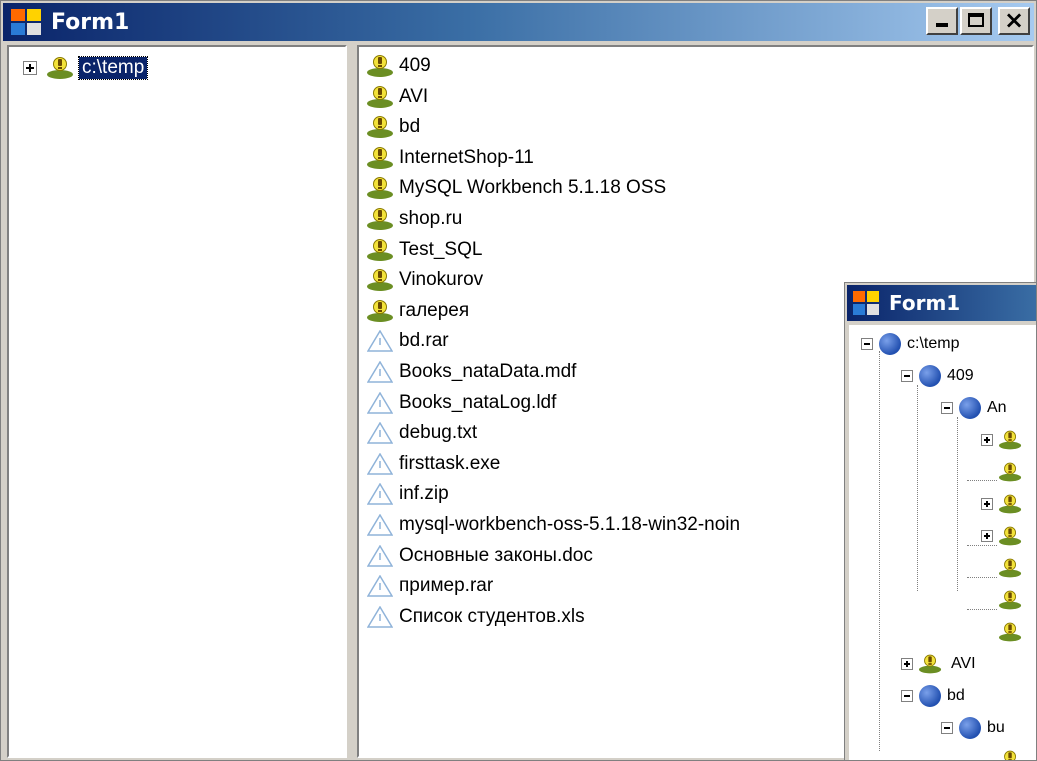  I want to click on item-label: shop.ru, so click(431, 218).